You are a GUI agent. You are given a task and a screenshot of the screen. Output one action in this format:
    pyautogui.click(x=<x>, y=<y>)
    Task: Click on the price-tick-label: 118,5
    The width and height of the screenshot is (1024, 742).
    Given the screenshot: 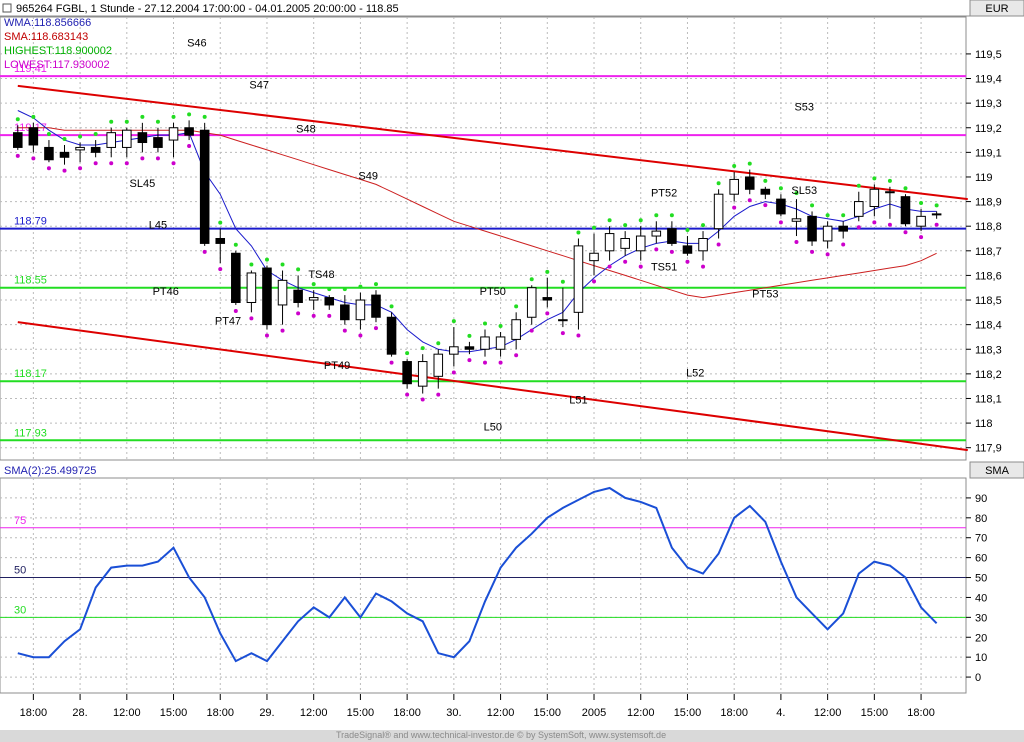 What is the action you would take?
    pyautogui.click(x=988, y=301)
    